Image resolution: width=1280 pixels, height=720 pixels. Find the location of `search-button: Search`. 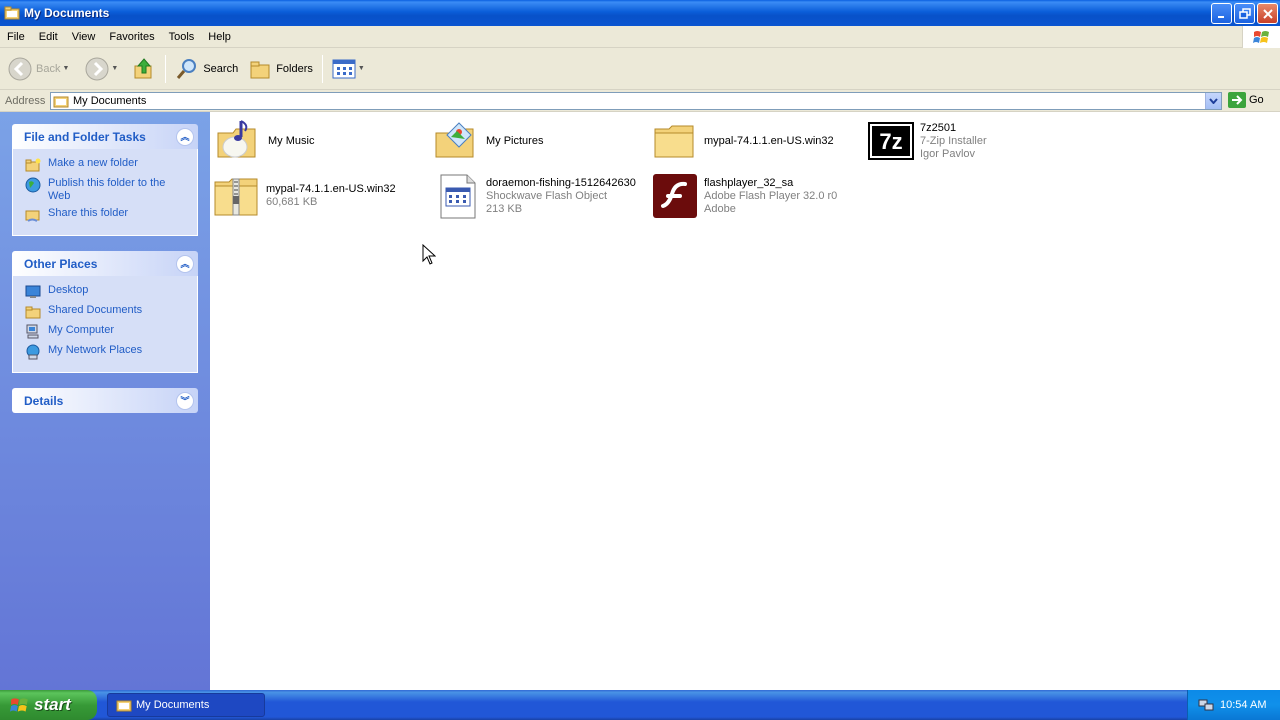

search-button: Search is located at coordinates (206, 69).